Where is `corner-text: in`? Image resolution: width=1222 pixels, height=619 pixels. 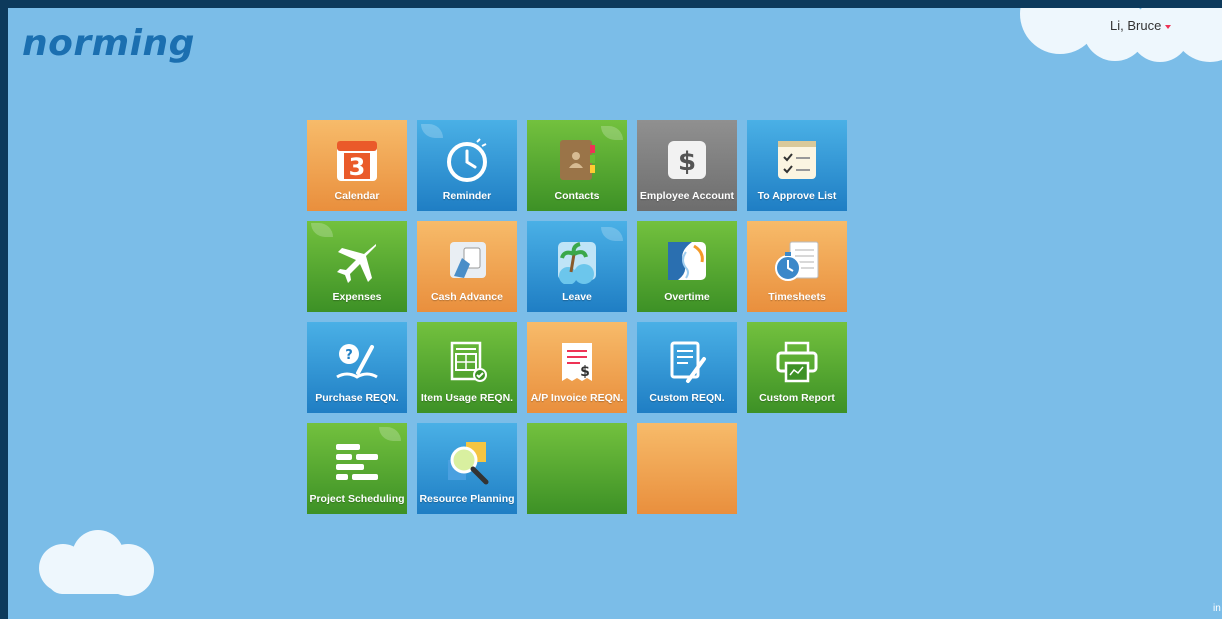
corner-text: in is located at coordinates (1217, 608).